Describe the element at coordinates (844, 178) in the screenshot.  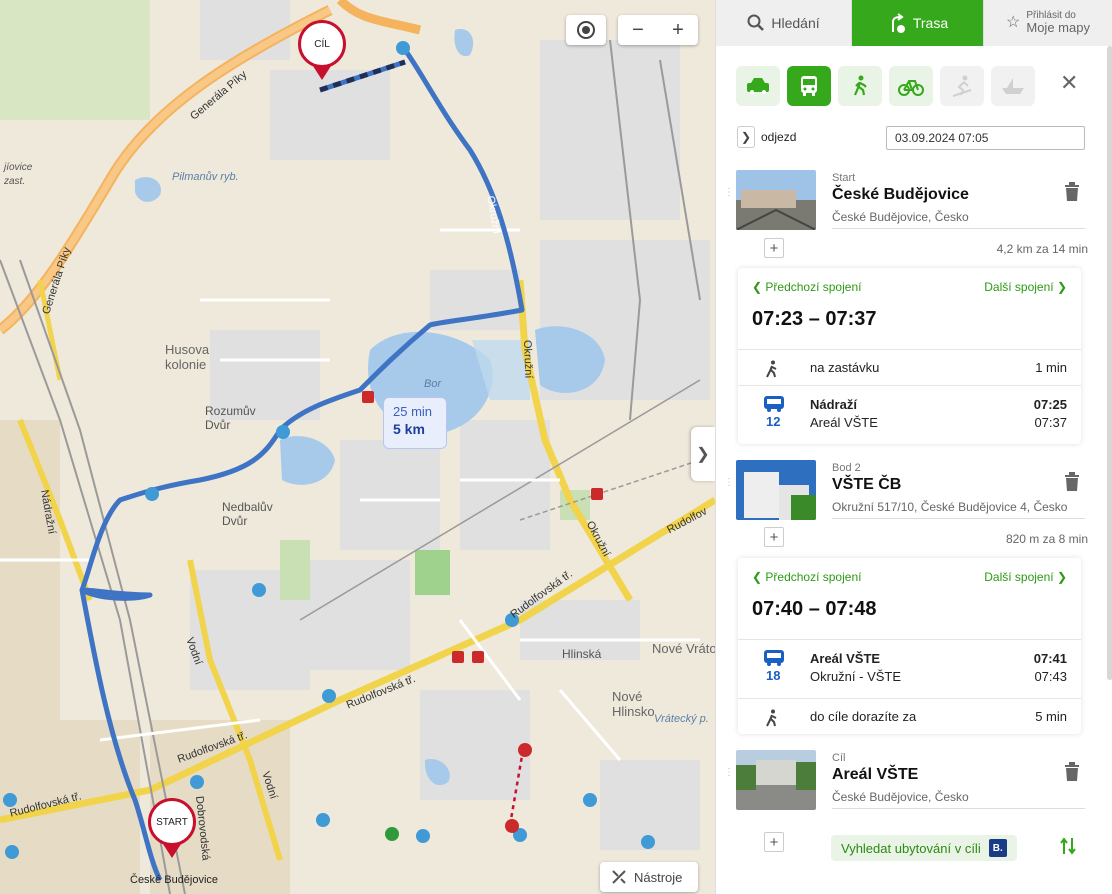
I see `stop-kind: Start` at that location.